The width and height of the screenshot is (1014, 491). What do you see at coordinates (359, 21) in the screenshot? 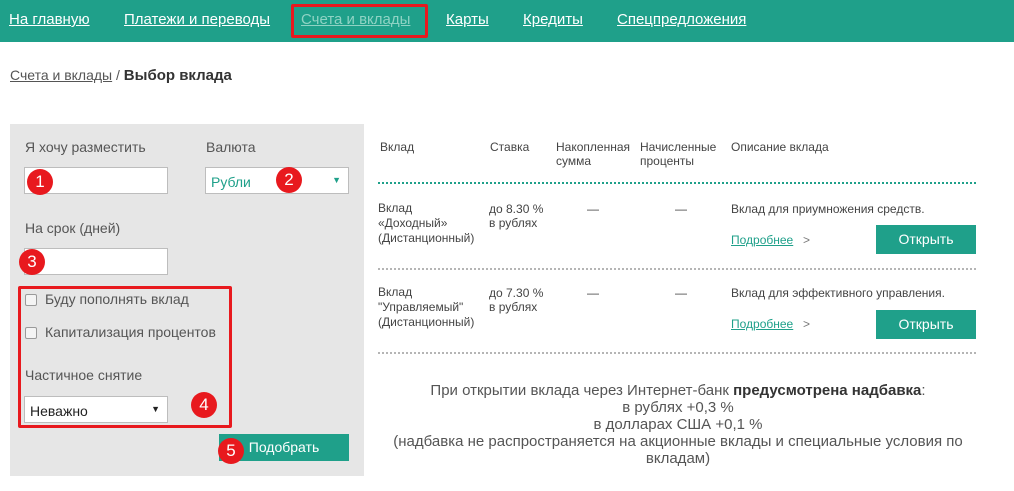
I see `nav-accounts-highlight` at bounding box center [359, 21].